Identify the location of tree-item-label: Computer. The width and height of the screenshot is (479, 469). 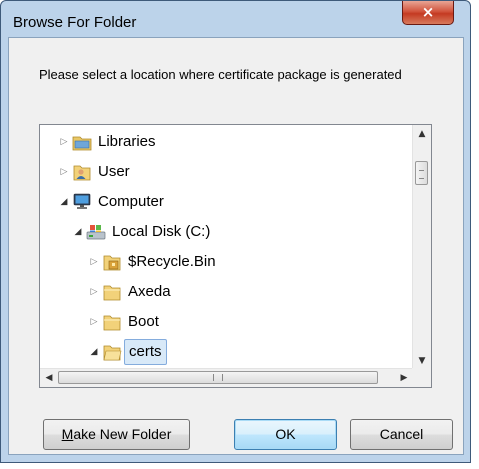
(131, 201).